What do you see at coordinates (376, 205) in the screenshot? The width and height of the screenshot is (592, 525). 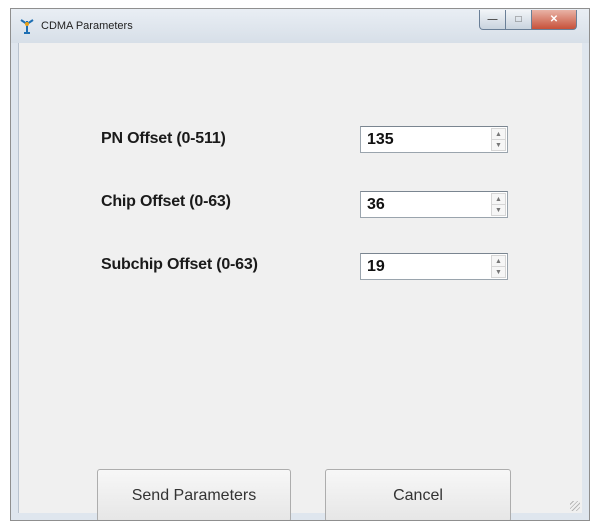 I see `chip-offset-value: 36` at bounding box center [376, 205].